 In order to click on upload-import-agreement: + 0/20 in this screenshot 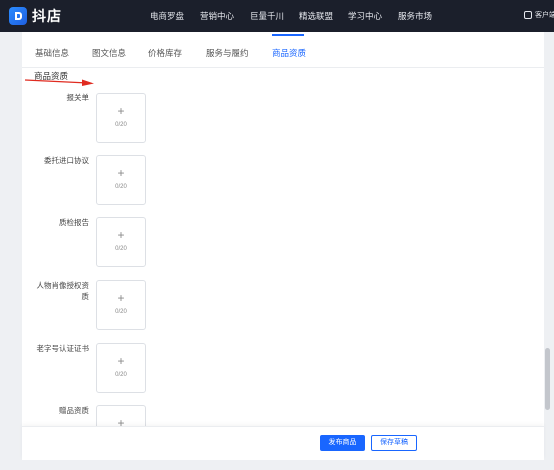, I will do `click(121, 180)`.